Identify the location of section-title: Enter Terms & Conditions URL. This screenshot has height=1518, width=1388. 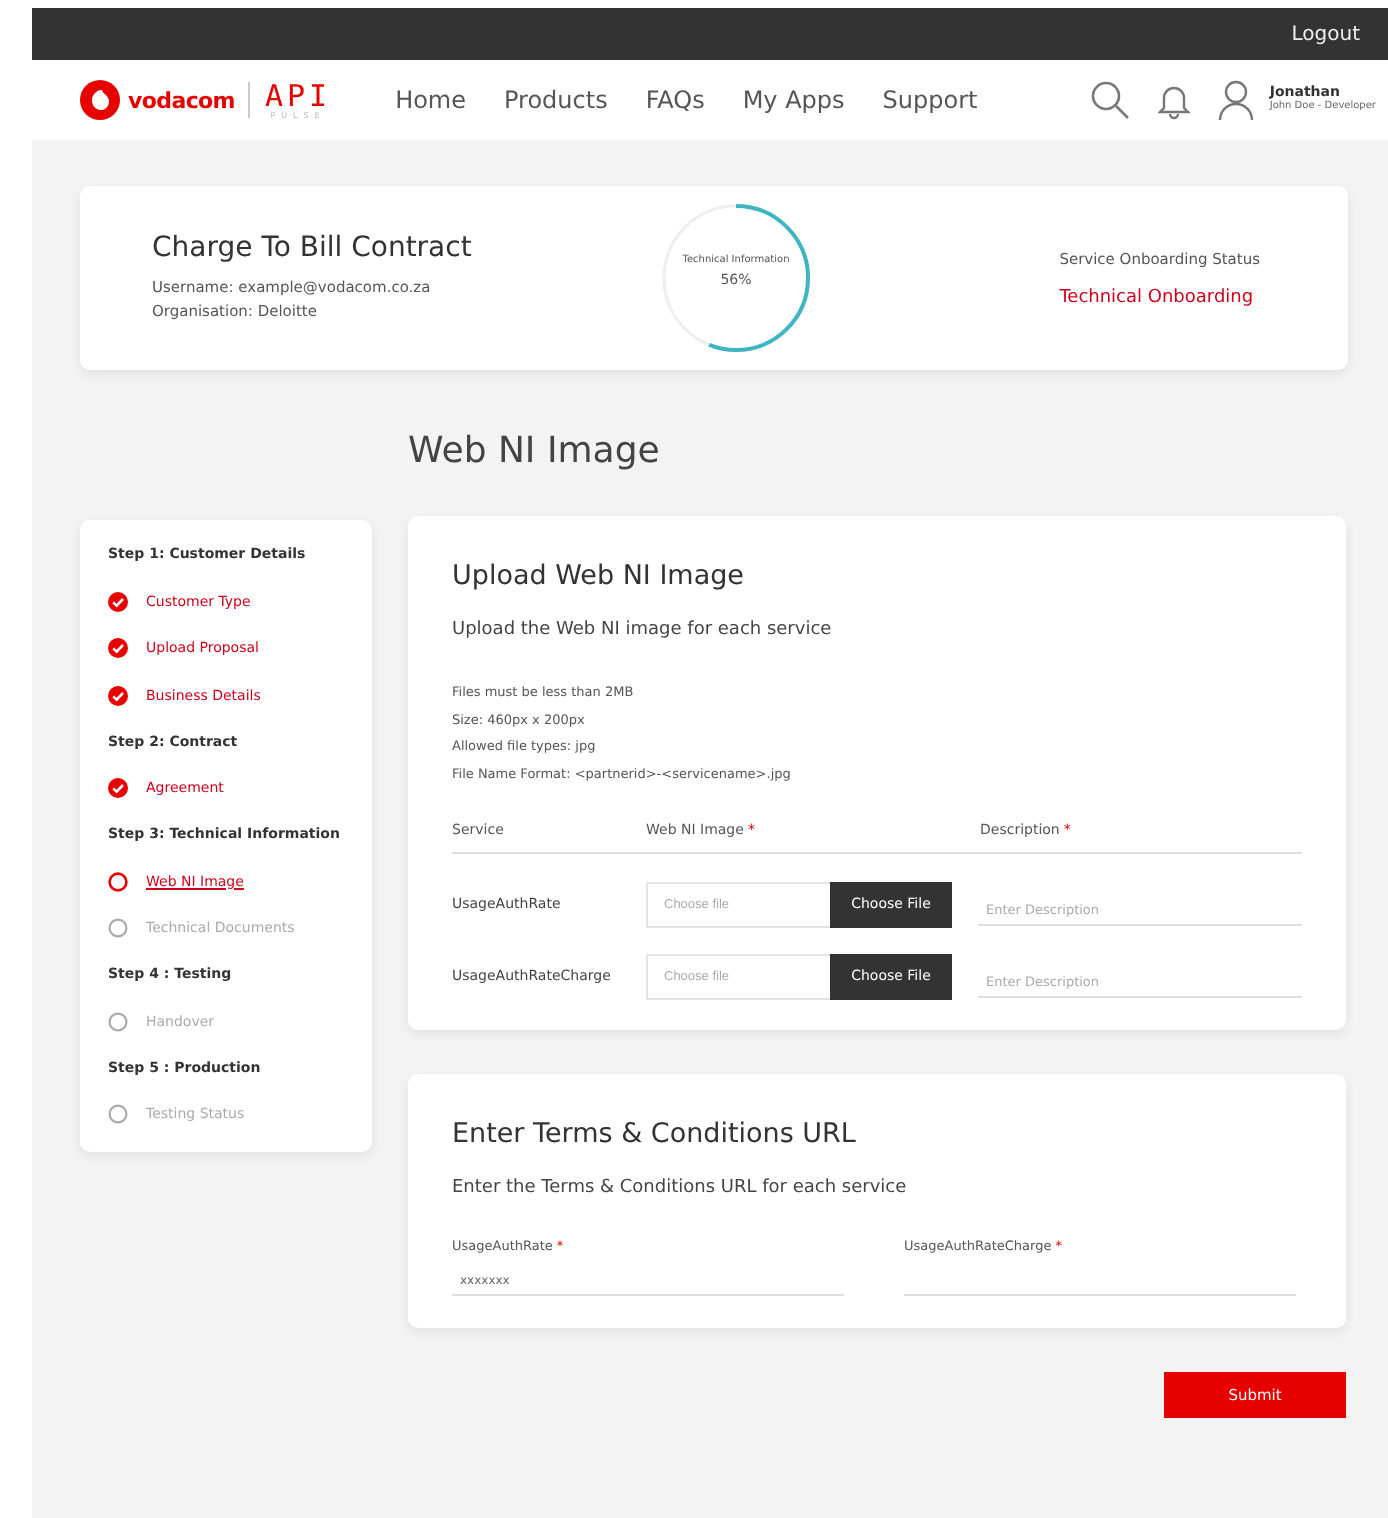
(655, 1134).